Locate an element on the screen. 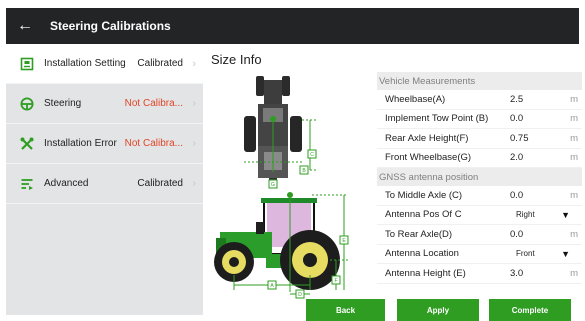 This screenshot has height=321, width=585. rear-axle-height-row: Rear Axle Height(F) 0.75 m is located at coordinates (479, 139).